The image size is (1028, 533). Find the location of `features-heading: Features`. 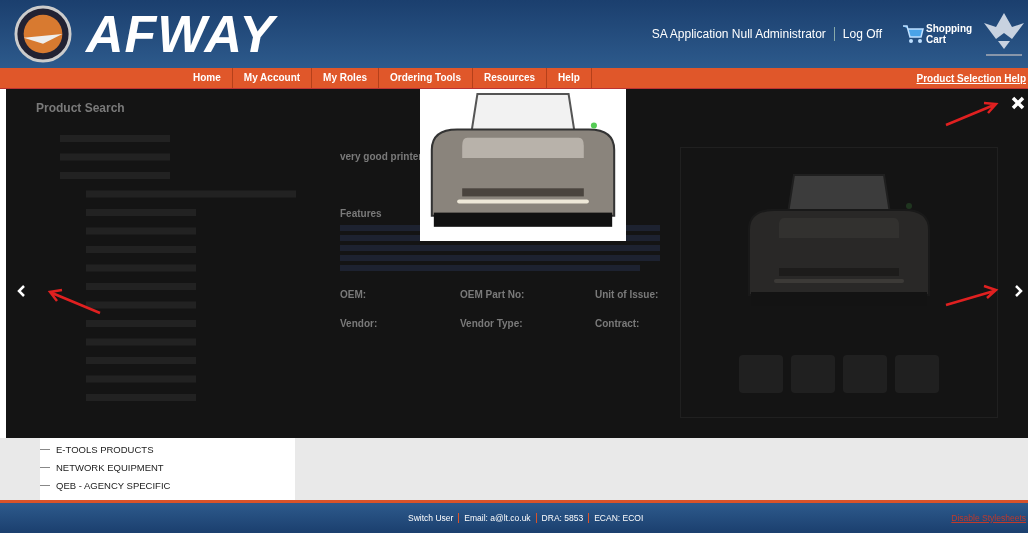

features-heading: Features is located at coordinates (361, 213).